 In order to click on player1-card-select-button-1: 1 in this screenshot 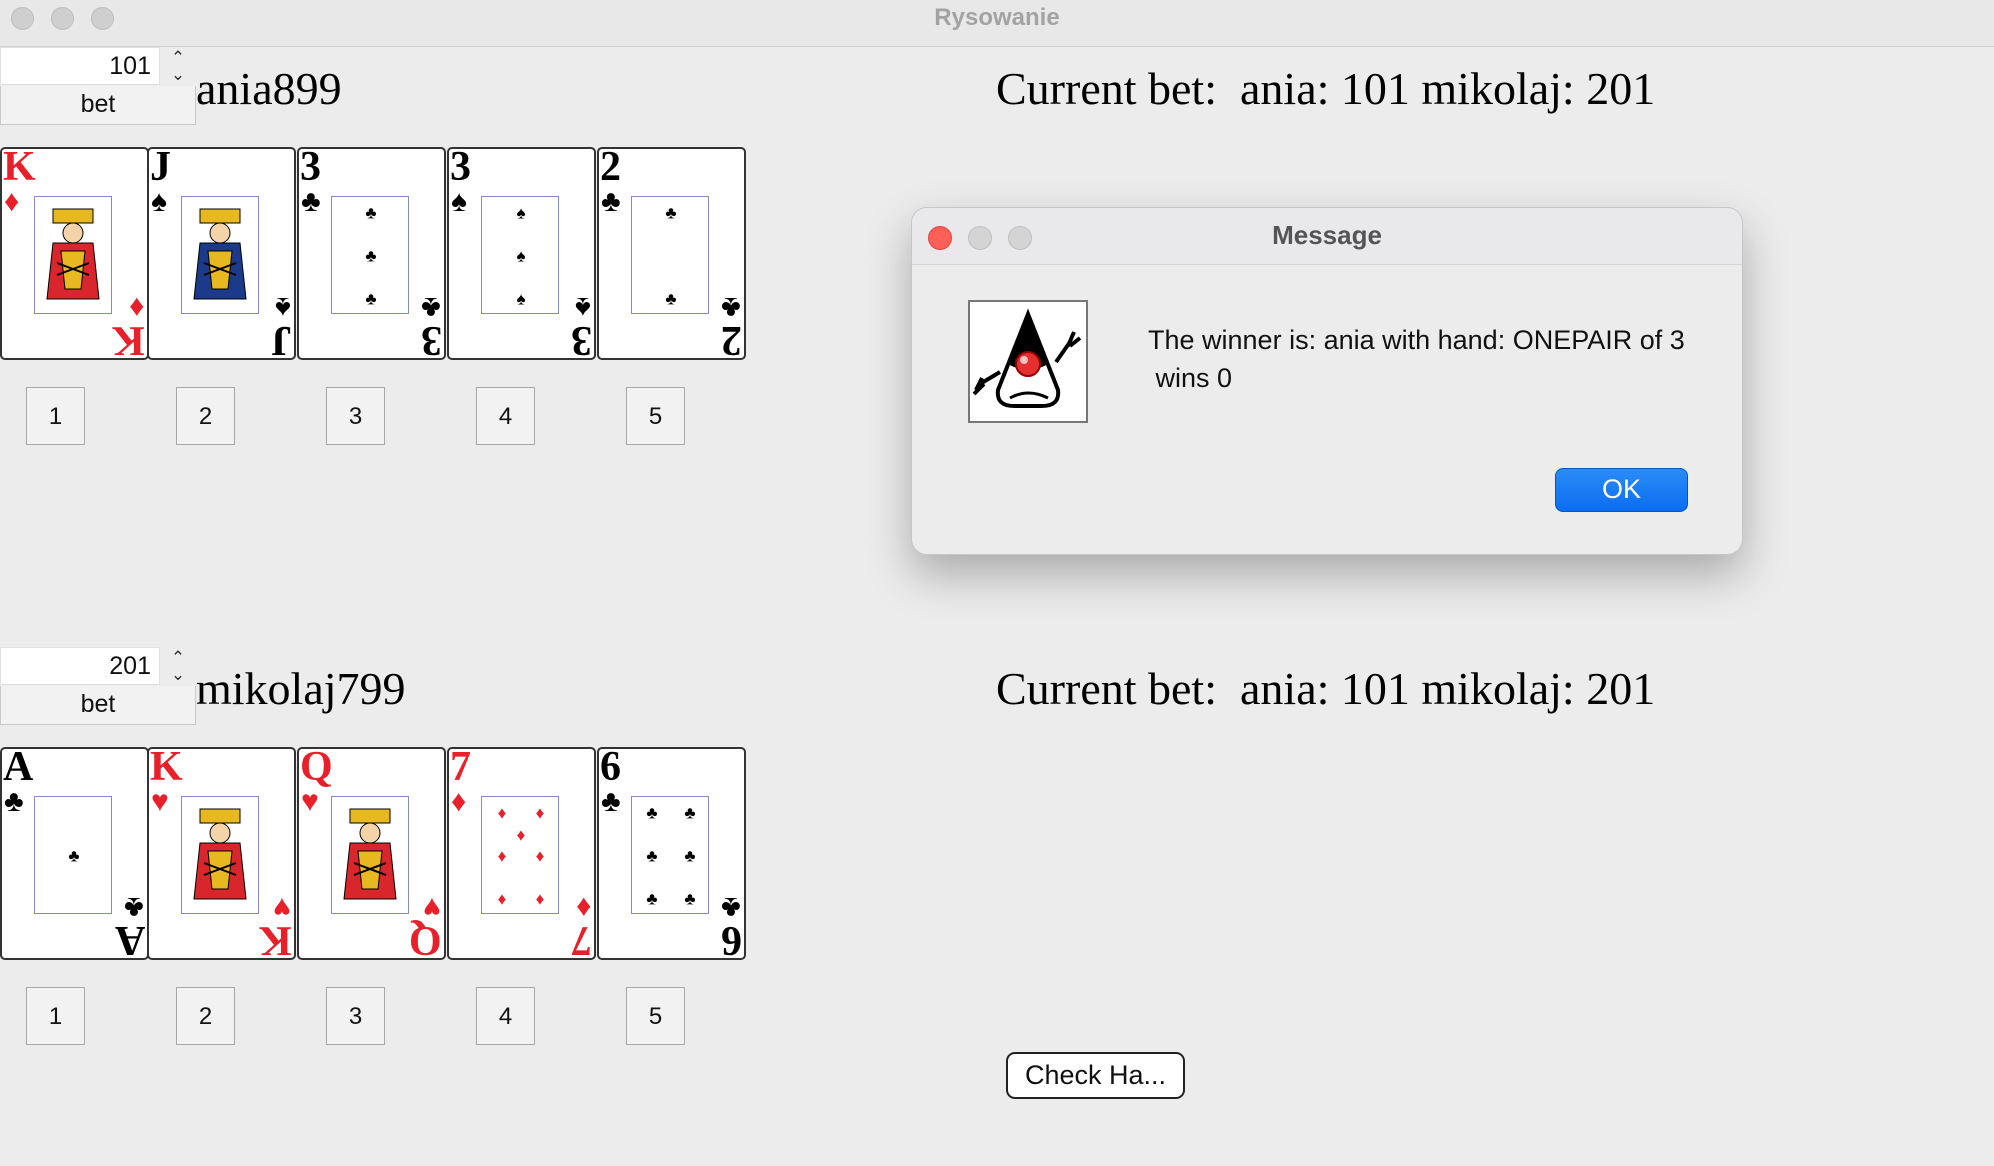, I will do `click(55, 416)`.